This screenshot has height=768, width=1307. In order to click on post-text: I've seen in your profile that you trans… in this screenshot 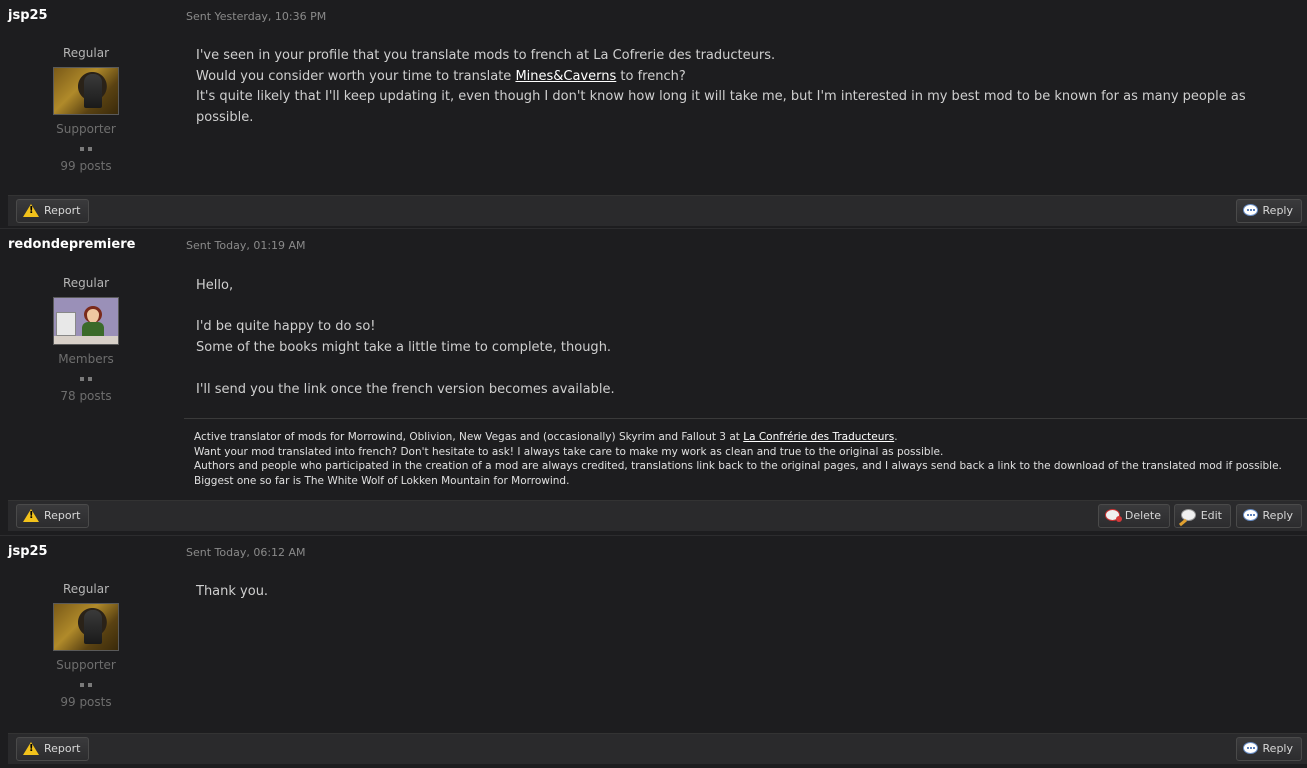, I will do `click(486, 55)`.